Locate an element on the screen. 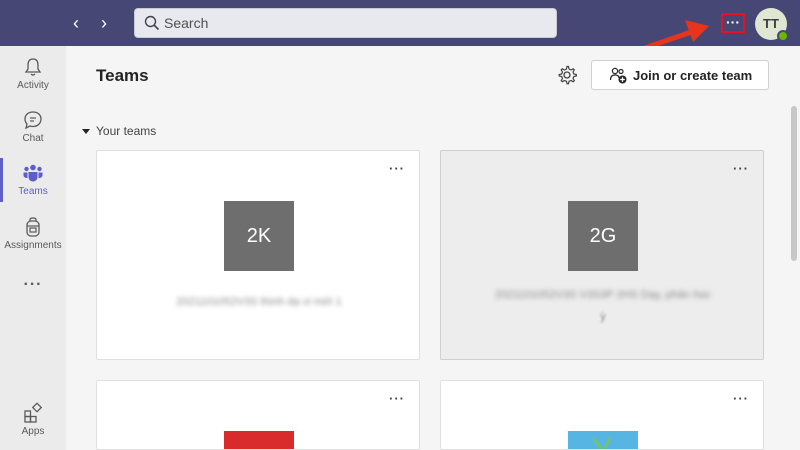 The width and height of the screenshot is (800, 450). rail-label-apps: Apps is located at coordinates (33, 431).